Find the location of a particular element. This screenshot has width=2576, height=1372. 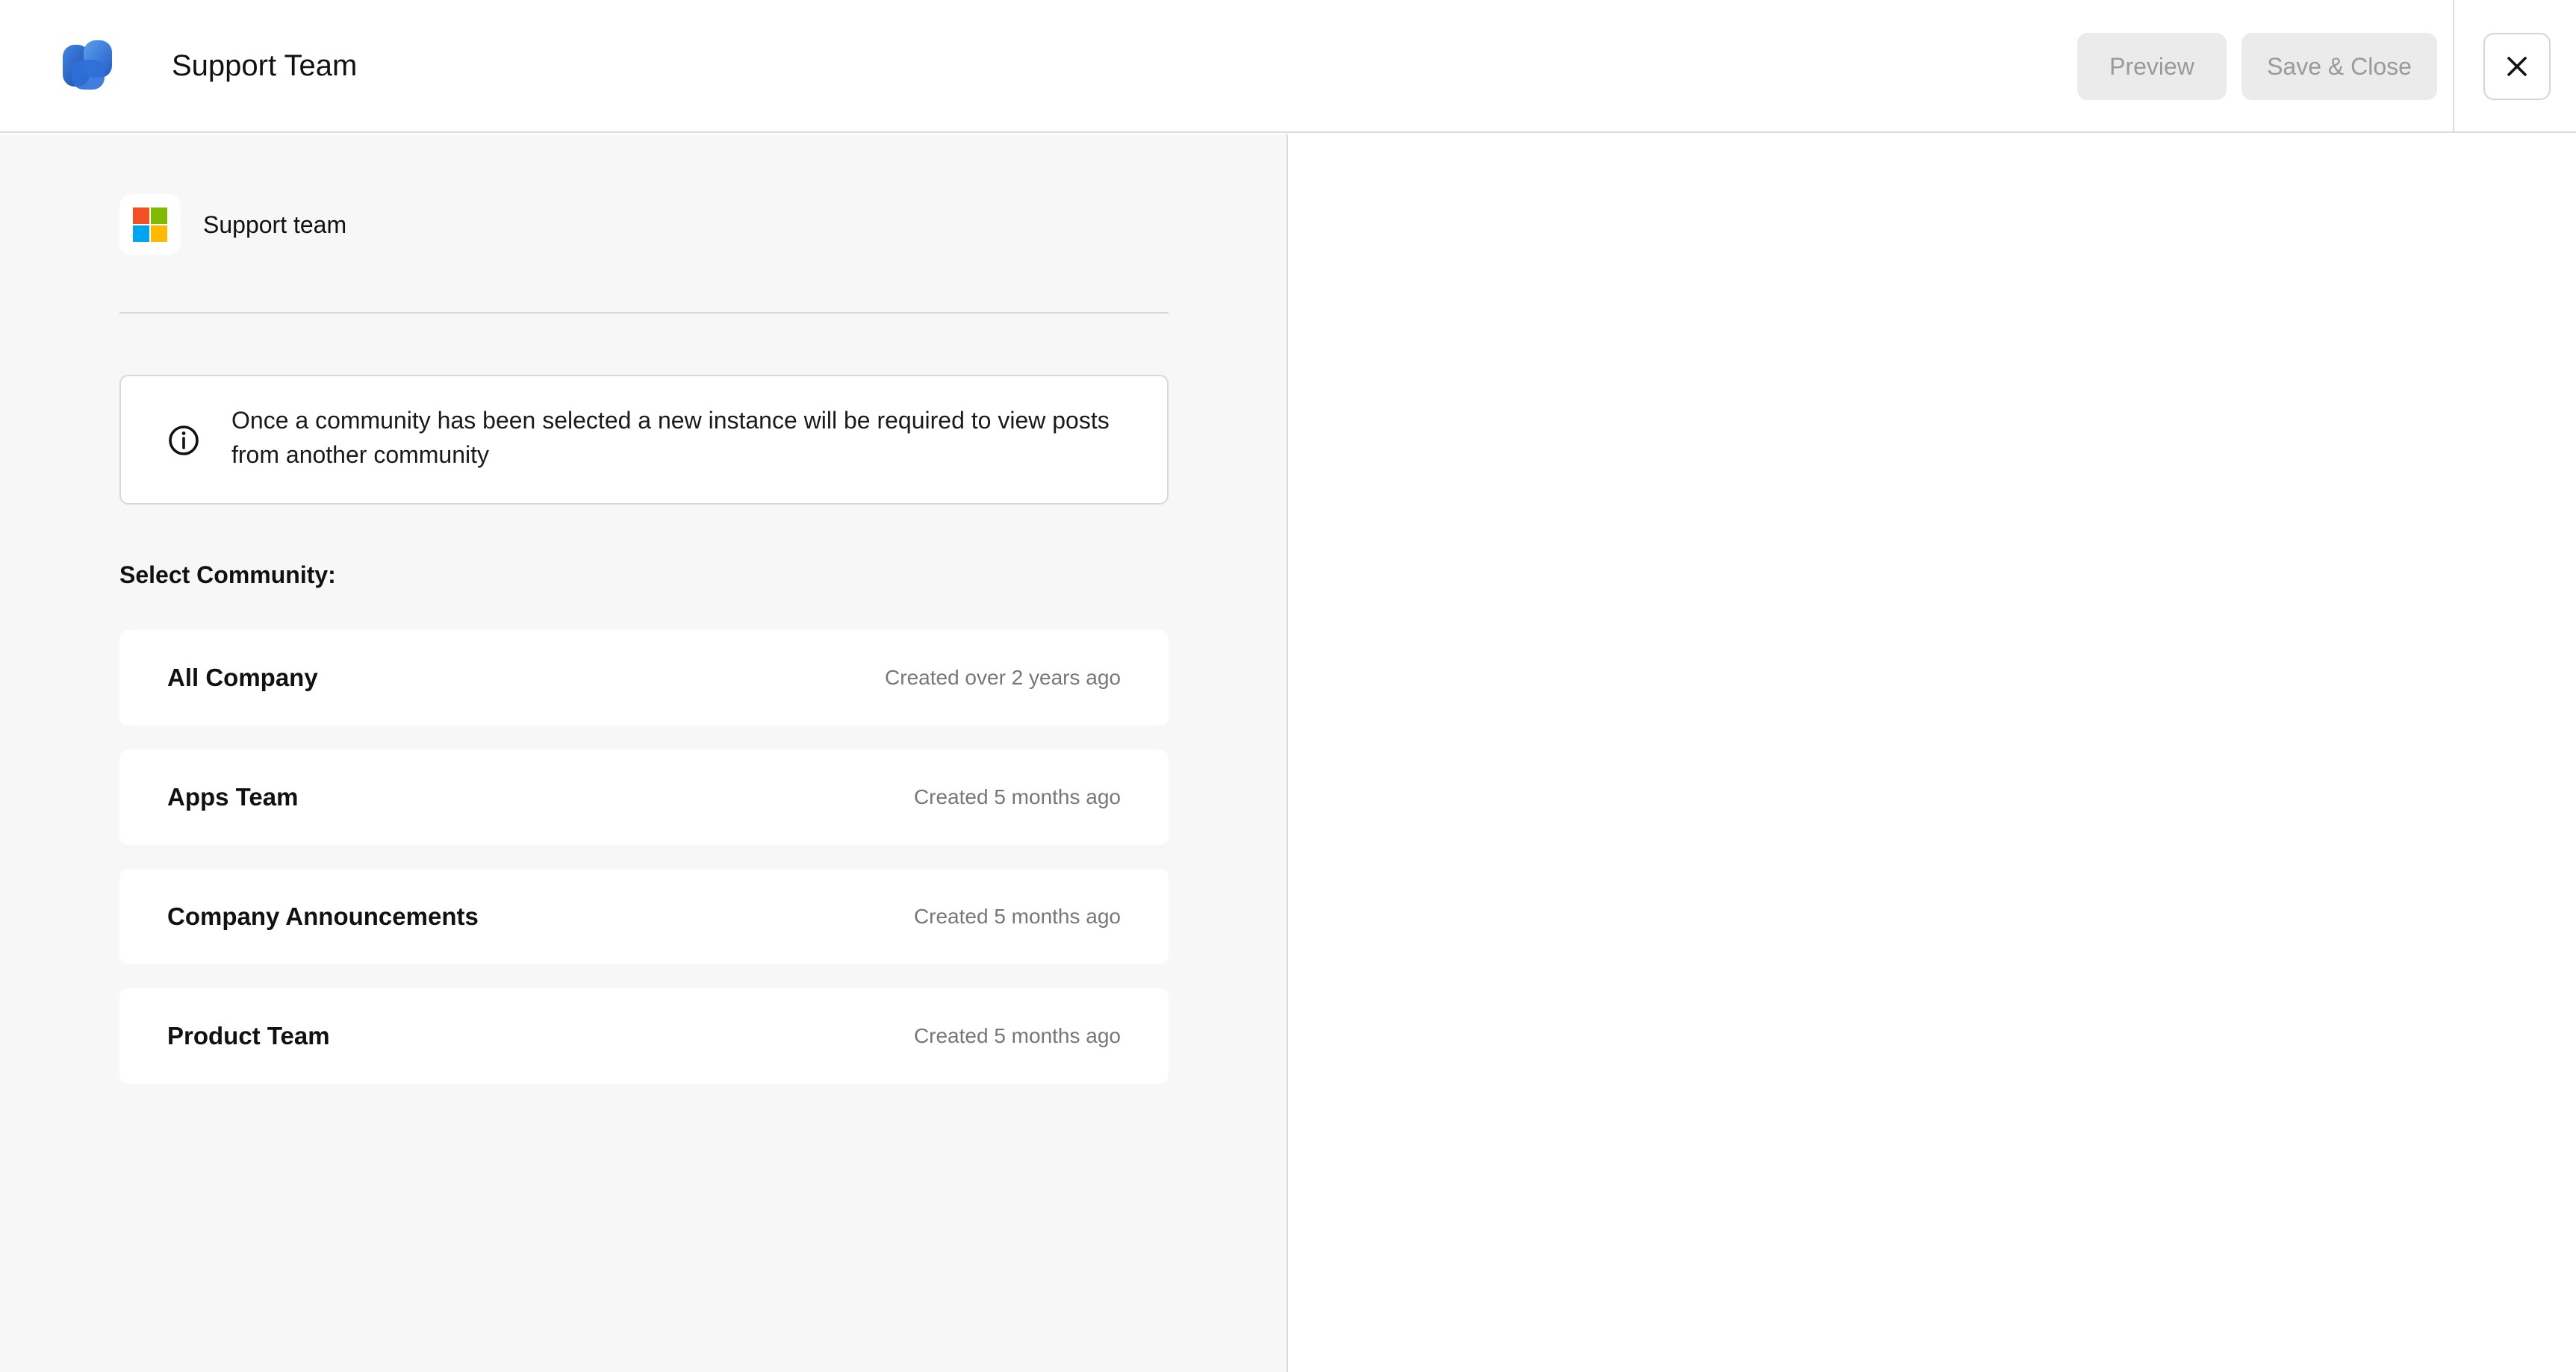

preview-button: Preview is located at coordinates (2152, 66).